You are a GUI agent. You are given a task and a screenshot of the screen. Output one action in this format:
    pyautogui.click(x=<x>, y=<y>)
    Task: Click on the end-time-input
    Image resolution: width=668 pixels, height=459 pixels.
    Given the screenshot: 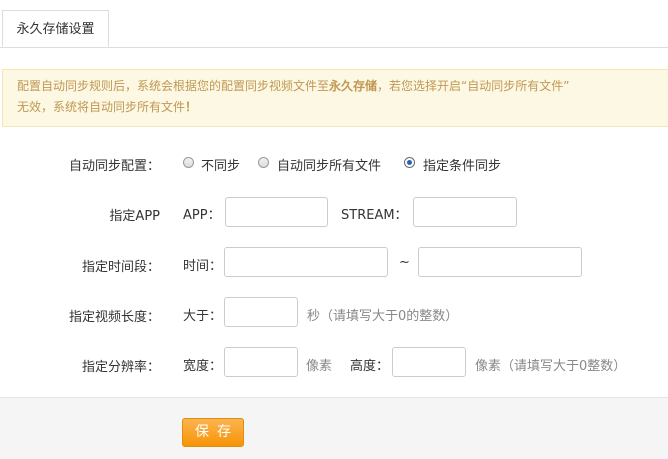 What is the action you would take?
    pyautogui.click(x=500, y=262)
    